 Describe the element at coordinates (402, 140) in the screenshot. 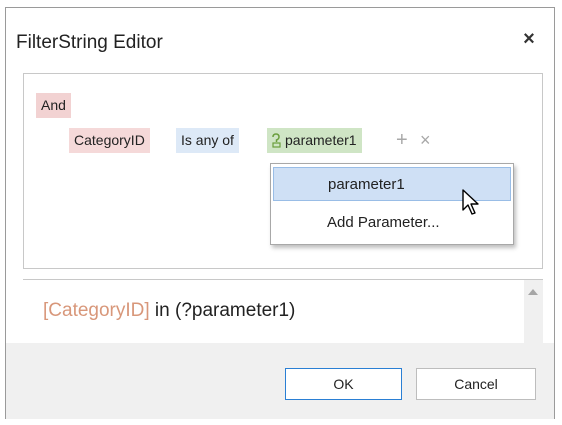

I see `add-condition-icon: +` at that location.